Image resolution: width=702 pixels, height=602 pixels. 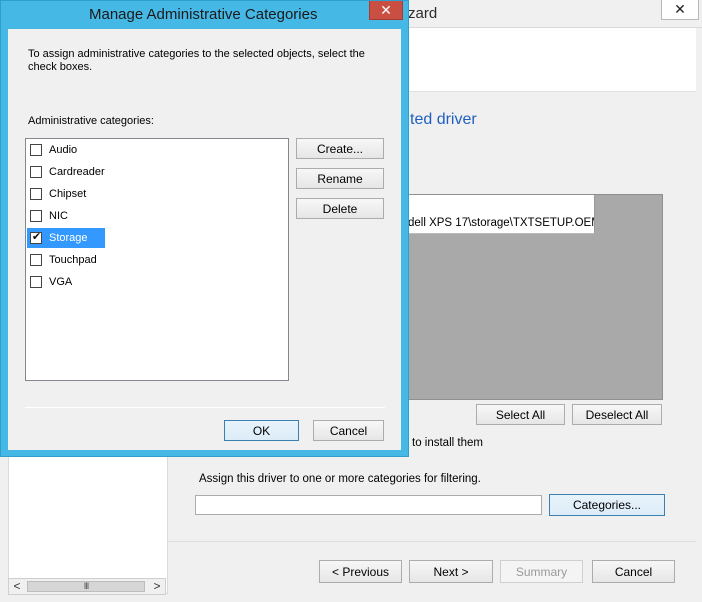 I want to click on list-item-label: Chipset, so click(x=68, y=194).